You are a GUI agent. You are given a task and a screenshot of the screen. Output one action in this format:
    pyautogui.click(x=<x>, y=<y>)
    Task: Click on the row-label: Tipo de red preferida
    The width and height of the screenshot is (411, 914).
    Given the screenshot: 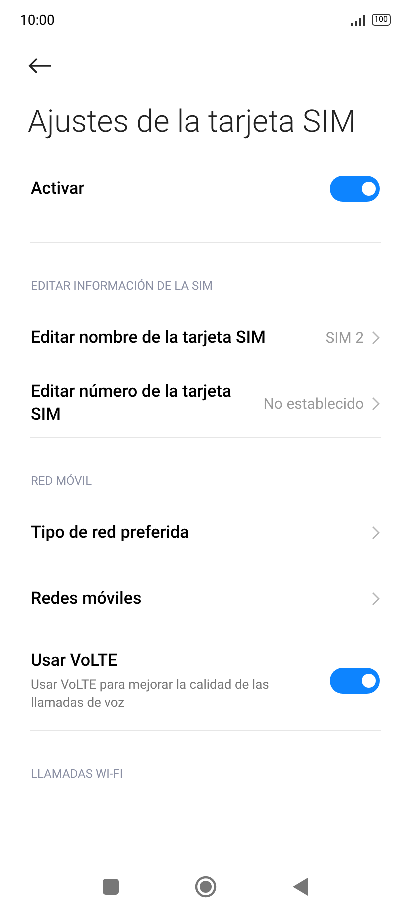 What is the action you would take?
    pyautogui.click(x=110, y=533)
    